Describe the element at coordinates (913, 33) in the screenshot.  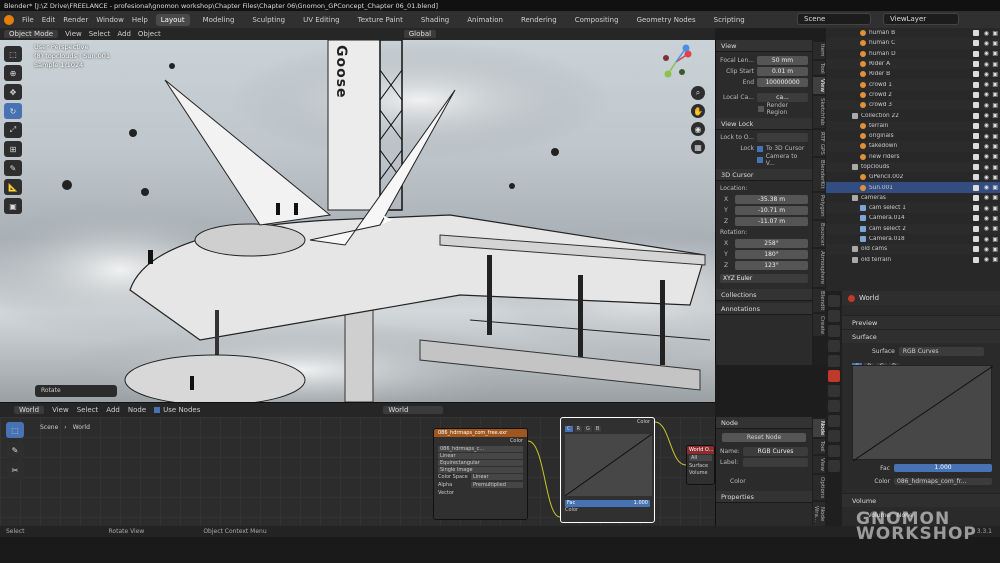
I see `outliner-row: human B ◉ ▣` at that location.